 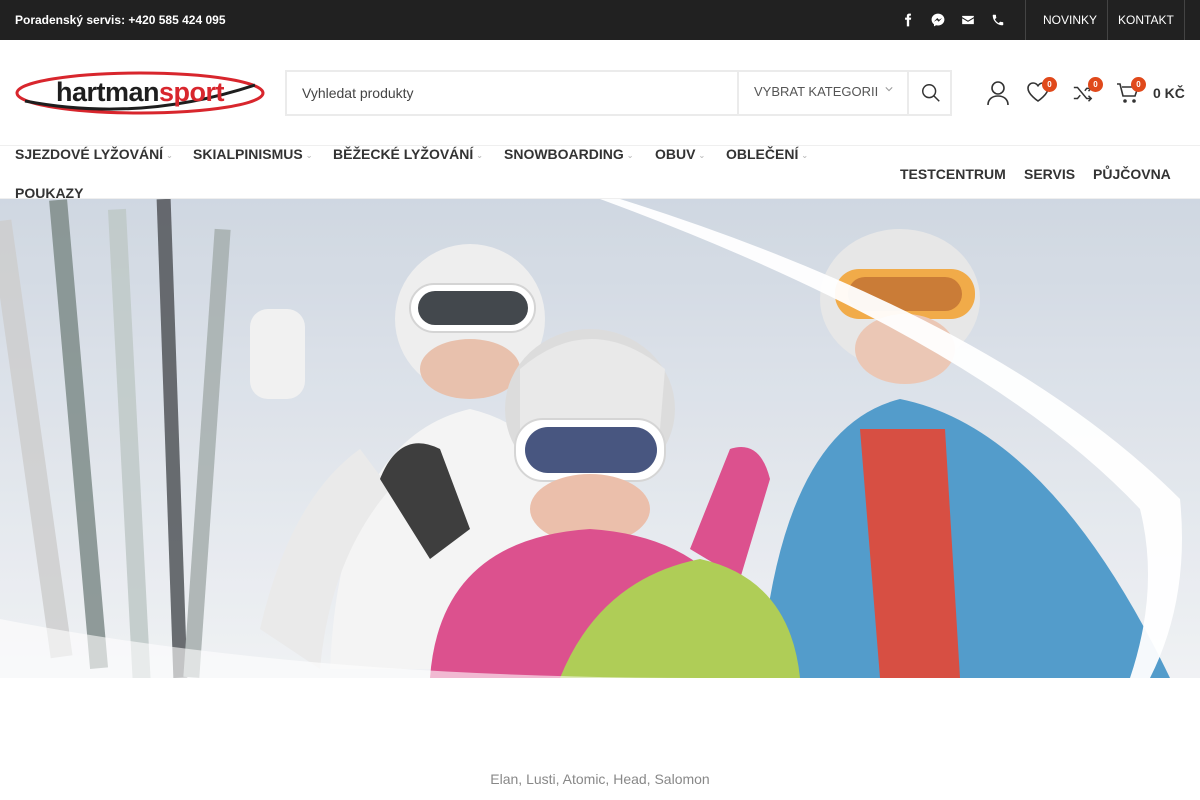 I want to click on wishlist-count-badge: 0, so click(x=1049, y=84).